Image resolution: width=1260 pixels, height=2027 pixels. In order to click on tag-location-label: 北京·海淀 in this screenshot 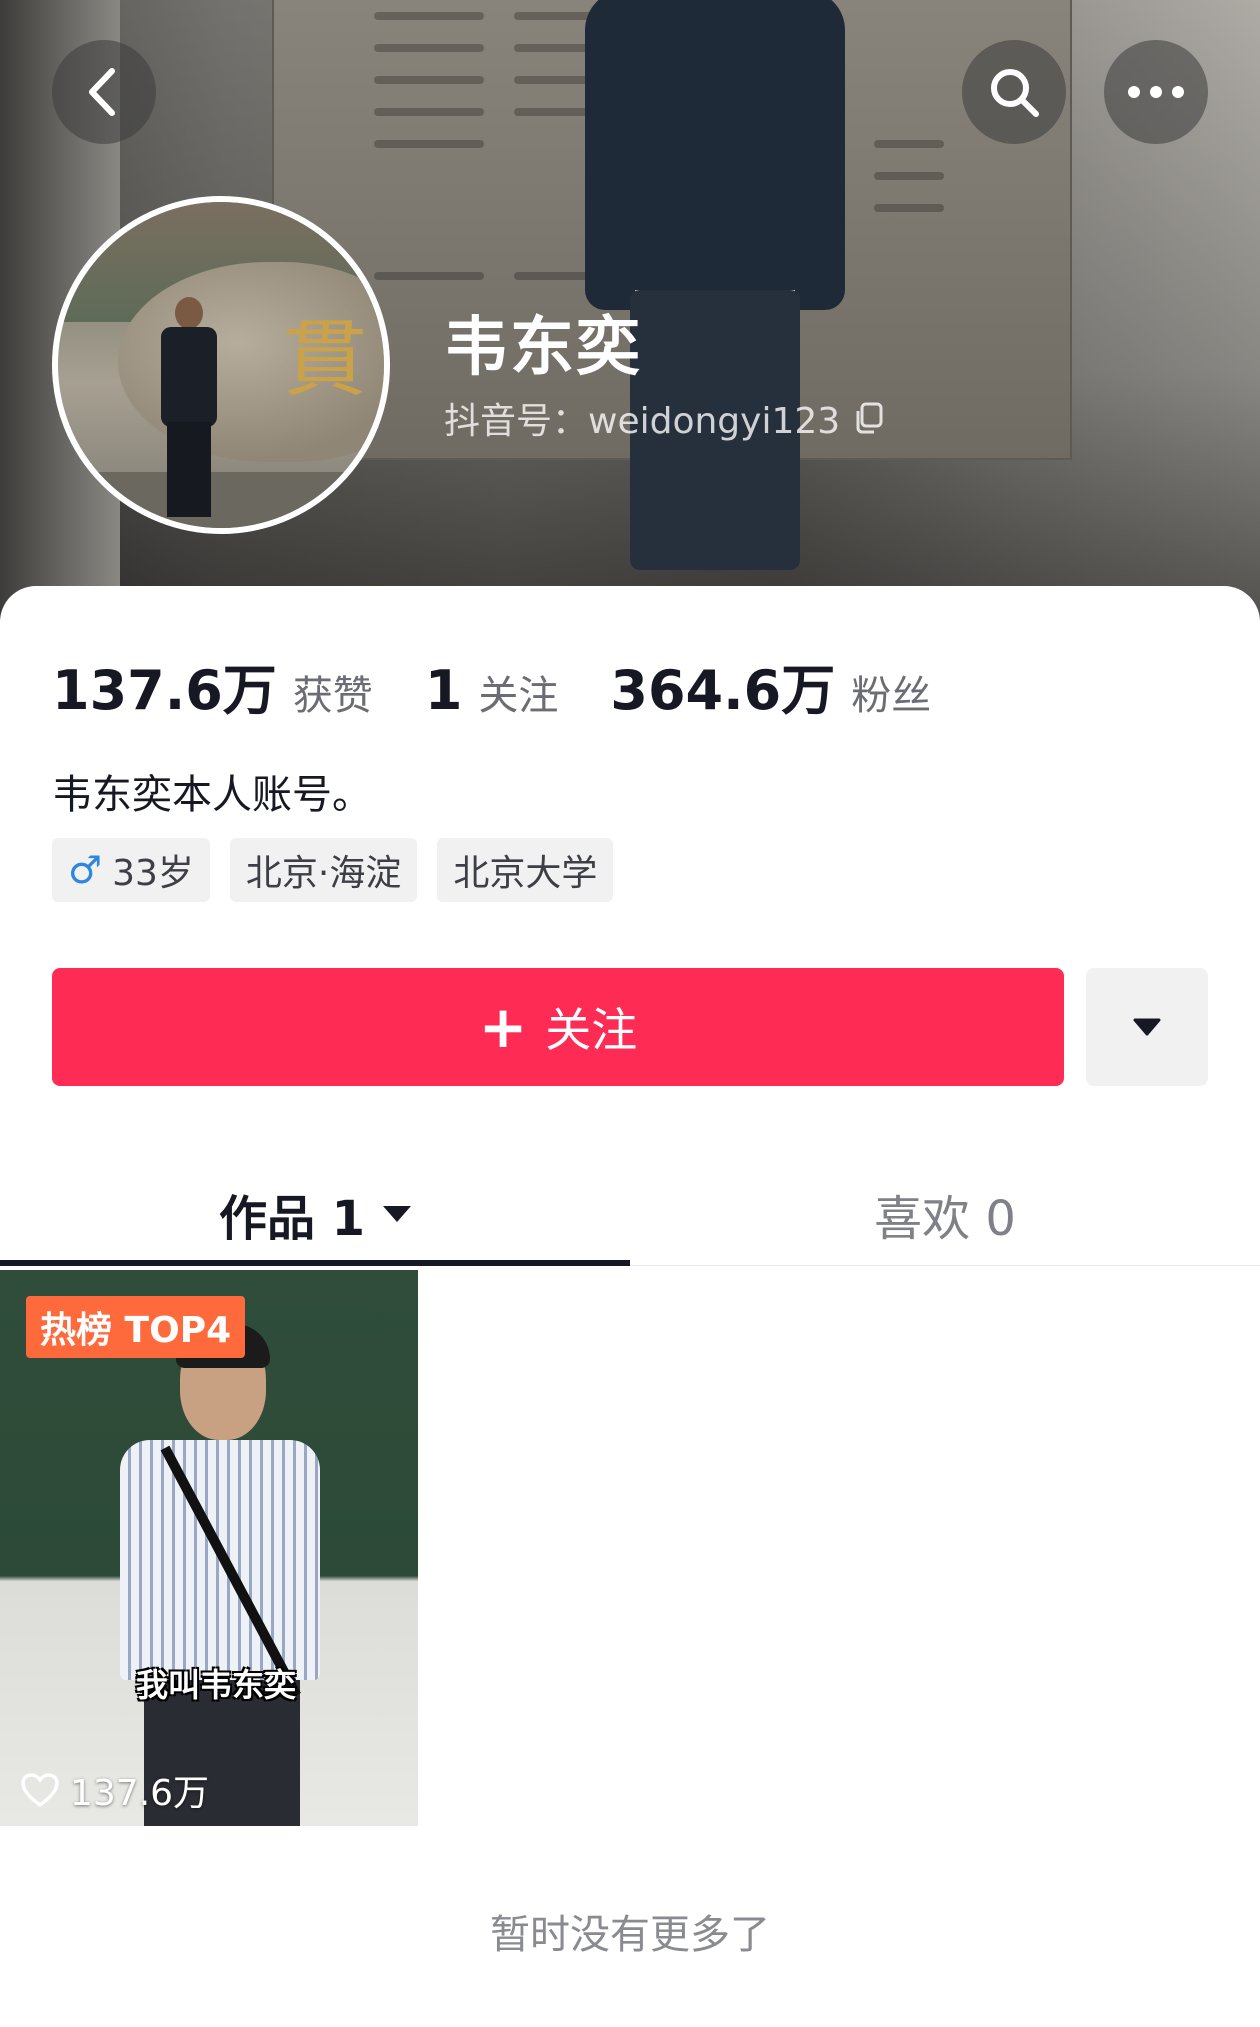, I will do `click(323, 873)`.